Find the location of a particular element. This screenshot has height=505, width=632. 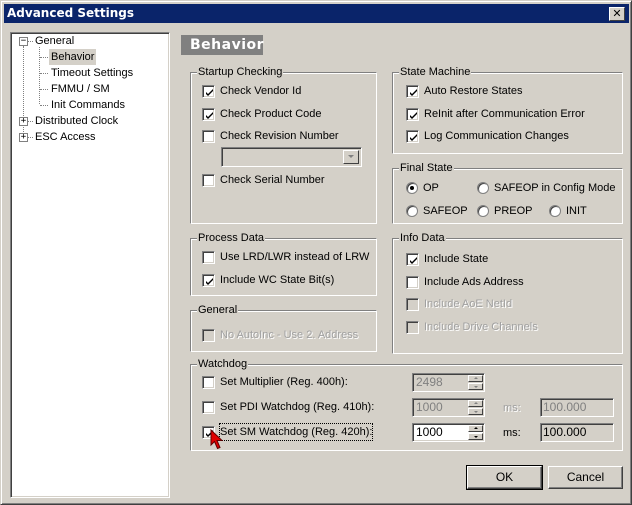

tree-item-label: General is located at coordinates (55, 41).